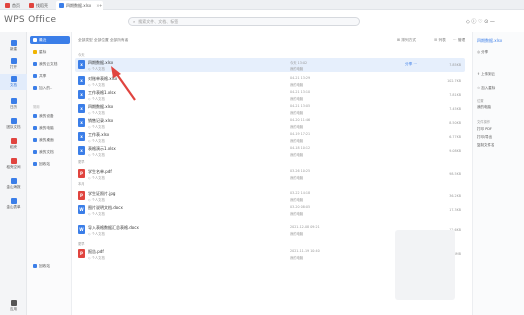 The width and height of the screenshot is (524, 315). Describe the element at coordinates (270, 123) in the screenshot. I see `file-row: x 销售记录.xlsx ◇ 个人文档 04-20 11:46 我的电脑 8.50KB` at that location.